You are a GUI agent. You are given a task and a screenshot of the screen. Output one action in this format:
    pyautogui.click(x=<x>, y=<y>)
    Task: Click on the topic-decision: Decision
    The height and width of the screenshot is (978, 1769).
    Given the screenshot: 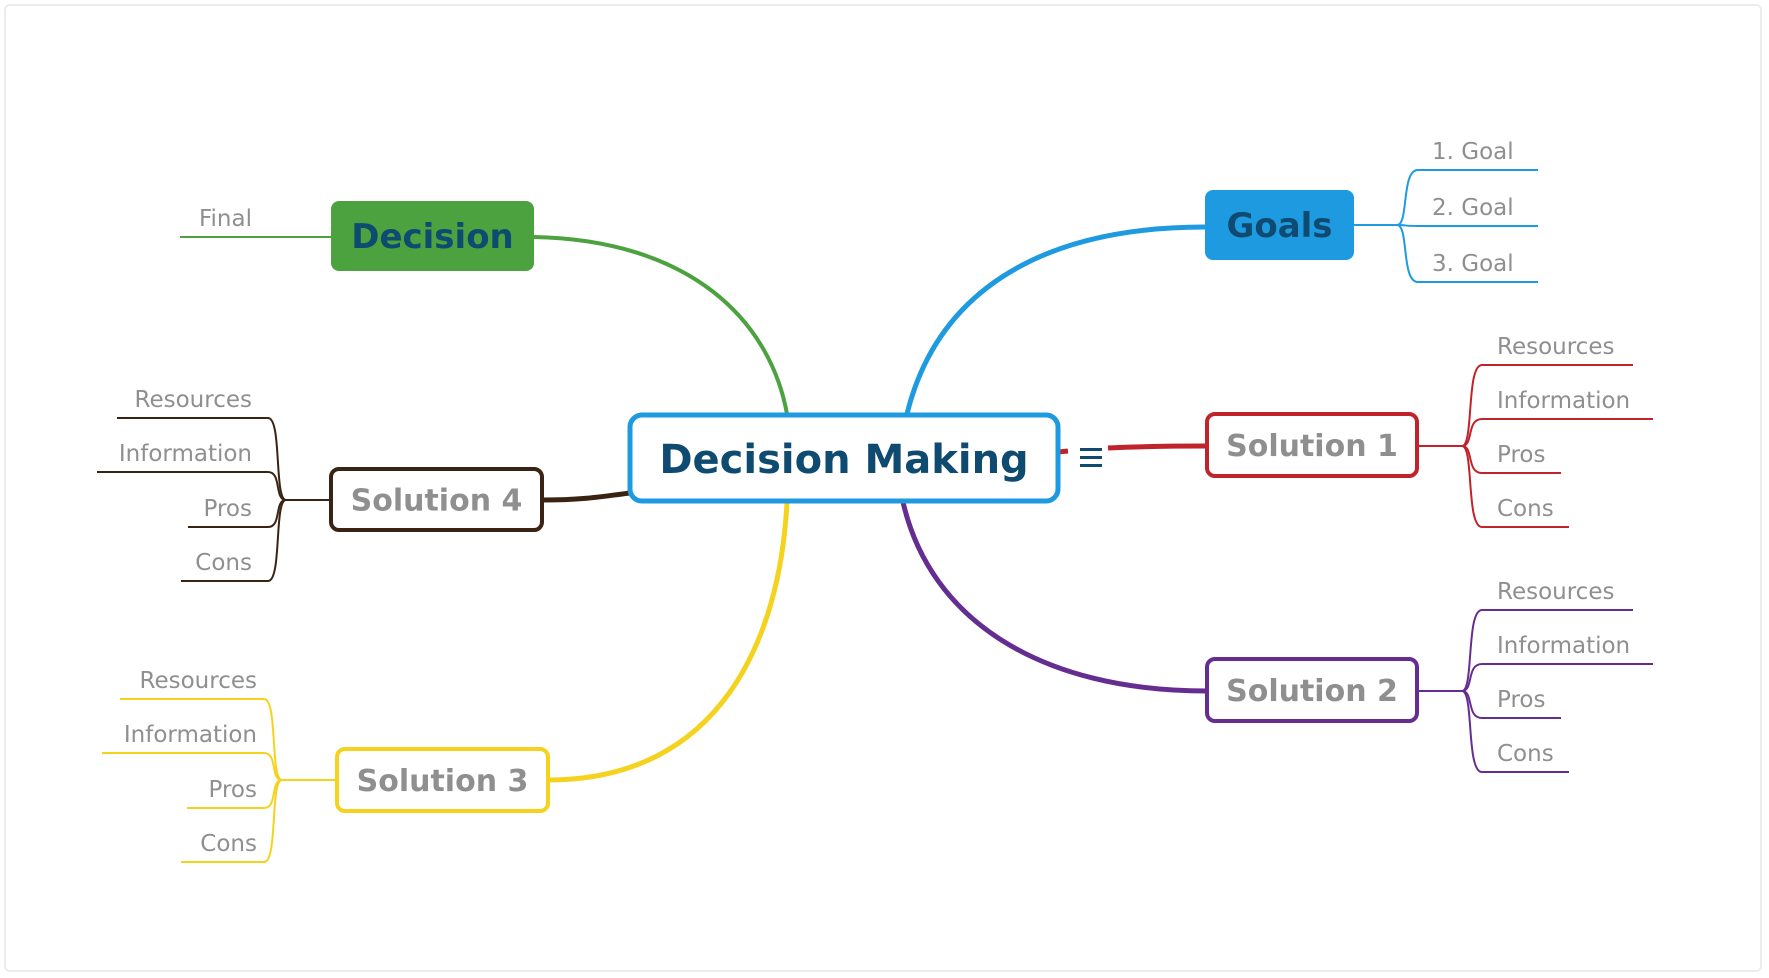 What is the action you would take?
    pyautogui.click(x=432, y=236)
    